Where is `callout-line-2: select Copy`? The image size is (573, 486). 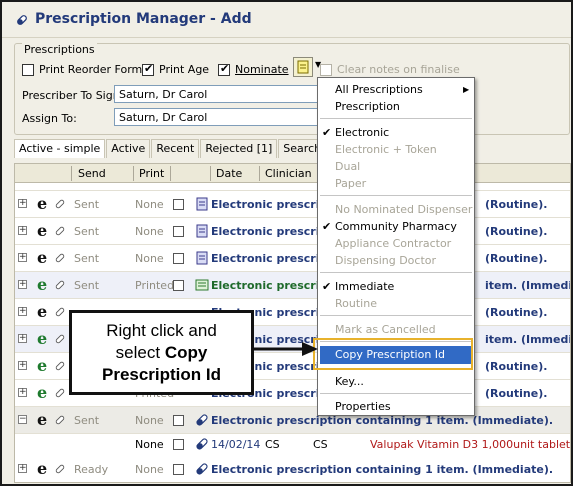 callout-line-2: select Copy is located at coordinates (161, 353).